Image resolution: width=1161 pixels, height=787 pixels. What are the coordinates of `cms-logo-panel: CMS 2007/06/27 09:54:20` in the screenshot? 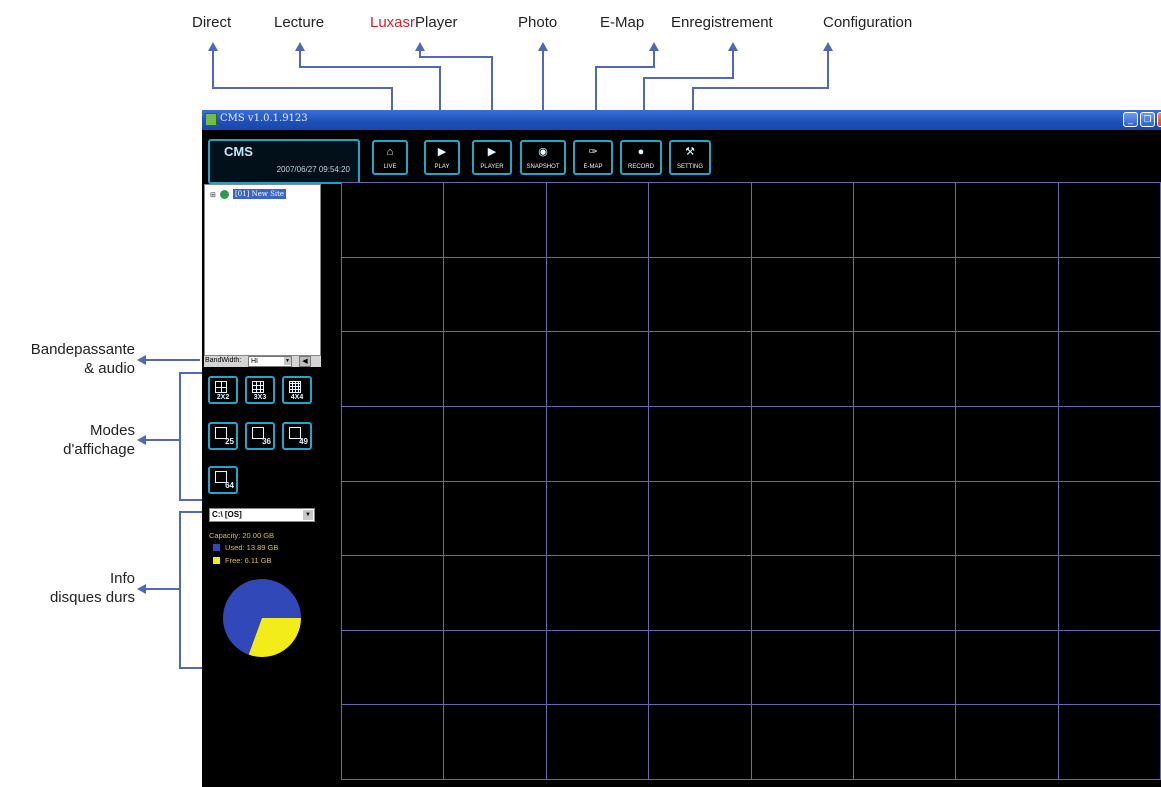 It's located at (284, 161).